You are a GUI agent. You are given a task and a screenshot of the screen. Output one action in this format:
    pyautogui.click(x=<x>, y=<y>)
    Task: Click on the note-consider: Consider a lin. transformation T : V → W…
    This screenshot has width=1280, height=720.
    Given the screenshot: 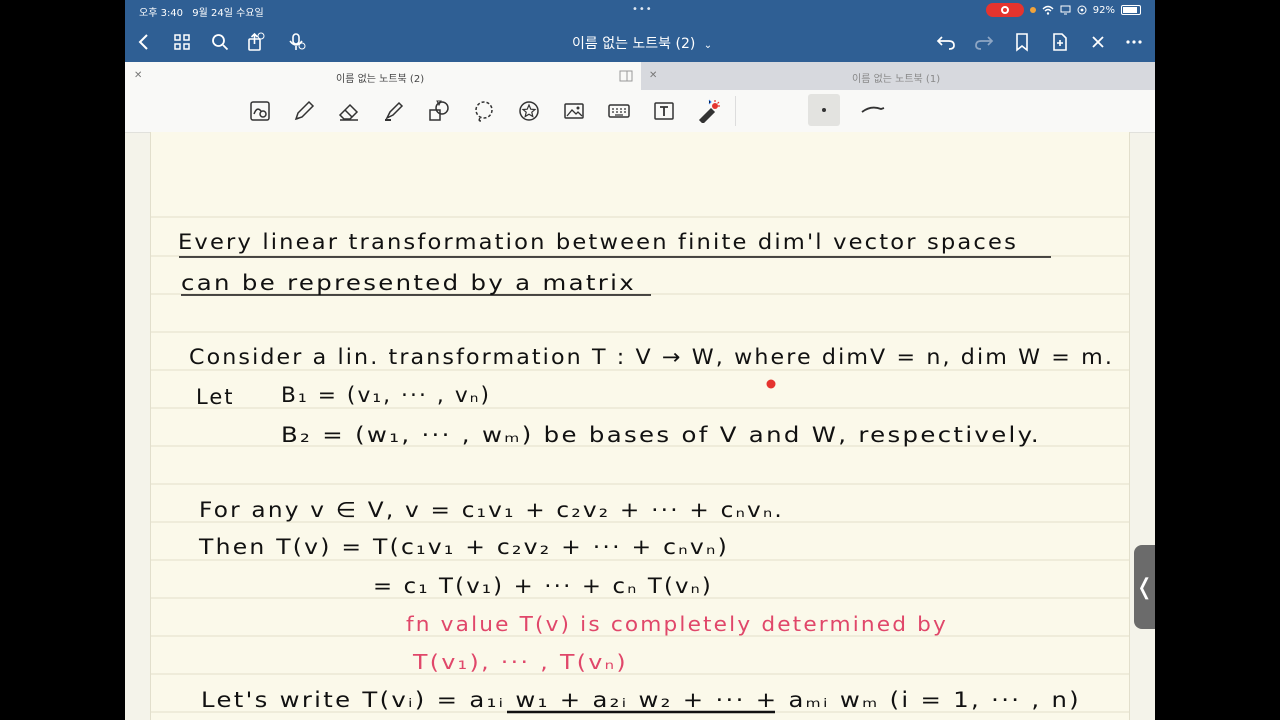 What is the action you would take?
    pyautogui.click(x=651, y=357)
    